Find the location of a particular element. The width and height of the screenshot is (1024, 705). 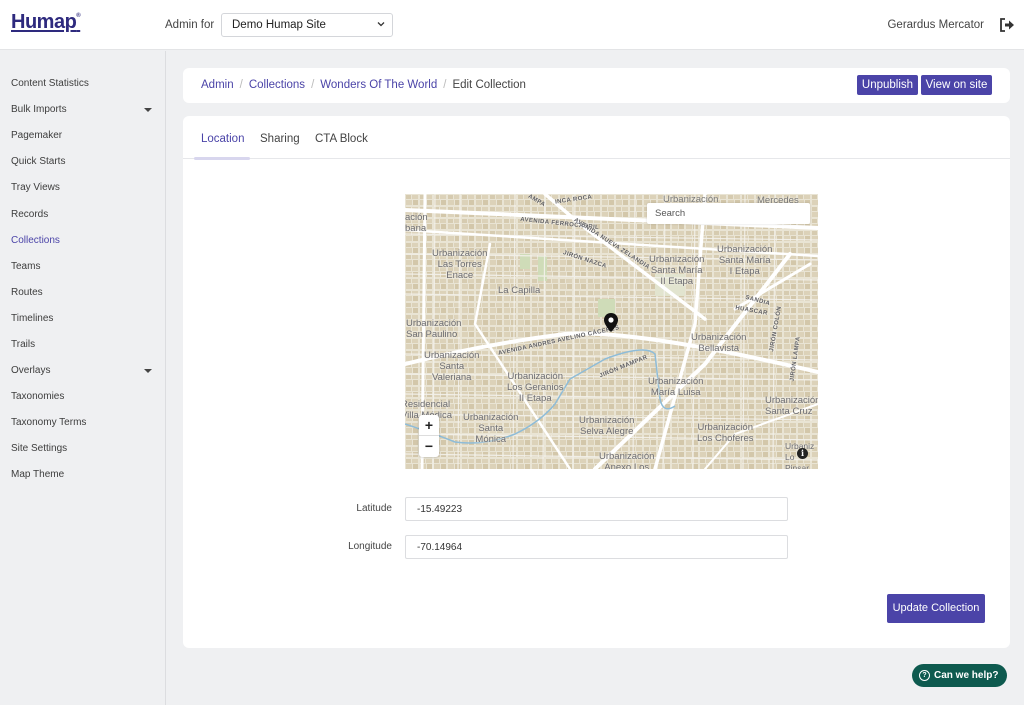

sidebar-item-label: Taxonomies is located at coordinates (38, 396).